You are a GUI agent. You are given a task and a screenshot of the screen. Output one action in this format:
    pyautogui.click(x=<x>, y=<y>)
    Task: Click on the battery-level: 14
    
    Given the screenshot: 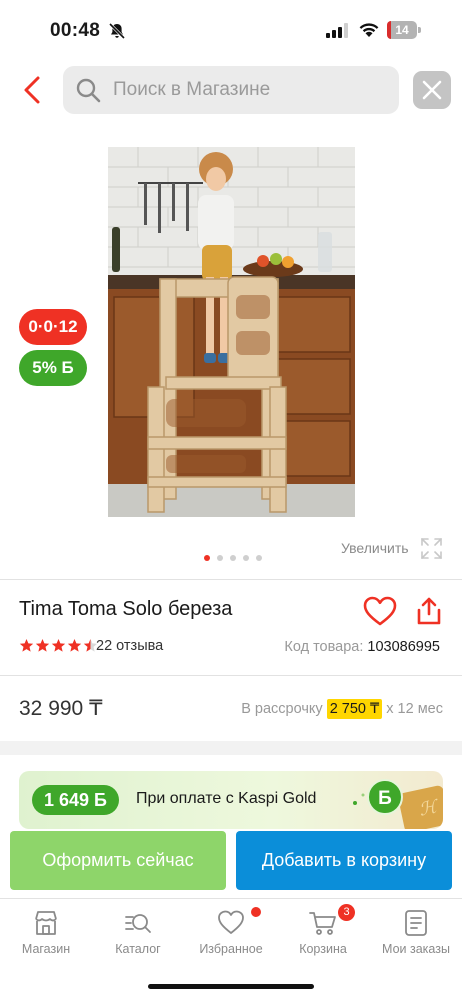 What is the action you would take?
    pyautogui.click(x=402, y=30)
    